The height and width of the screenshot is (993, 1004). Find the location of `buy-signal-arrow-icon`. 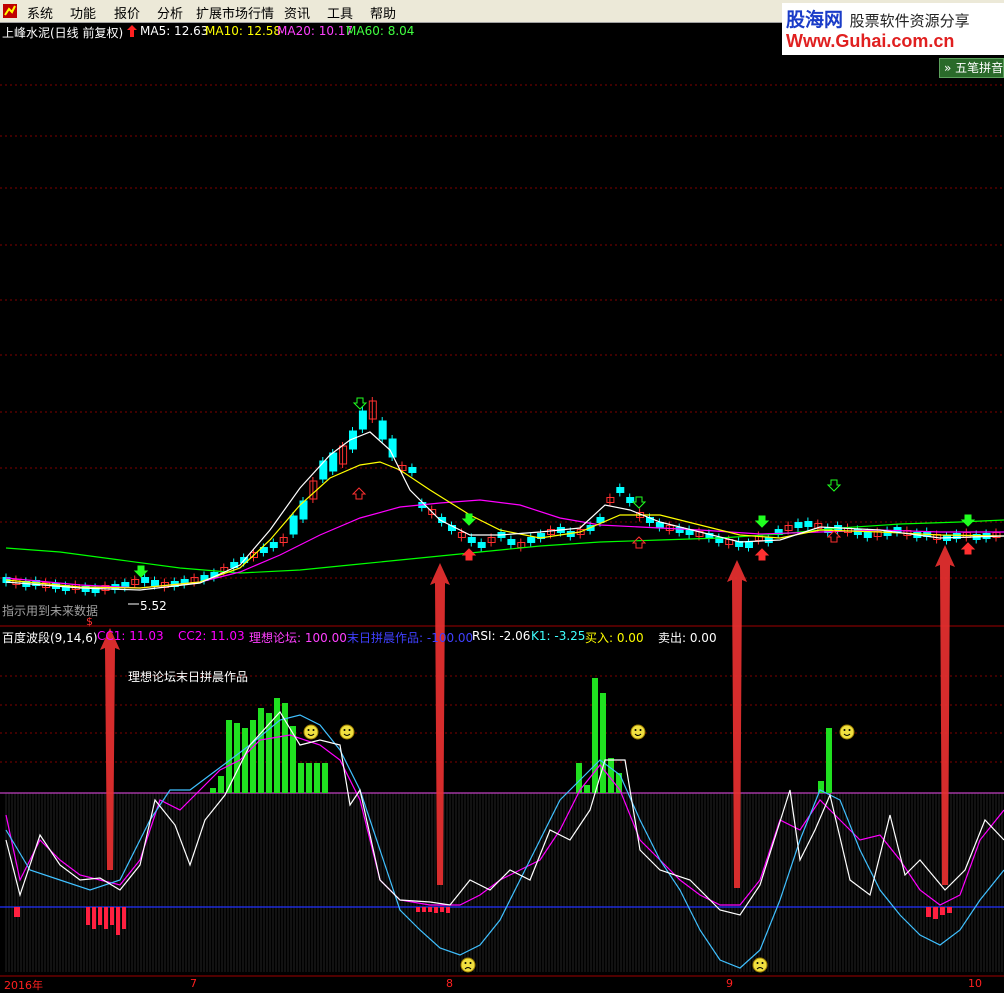

buy-signal-arrow-icon is located at coordinates (945, 715).